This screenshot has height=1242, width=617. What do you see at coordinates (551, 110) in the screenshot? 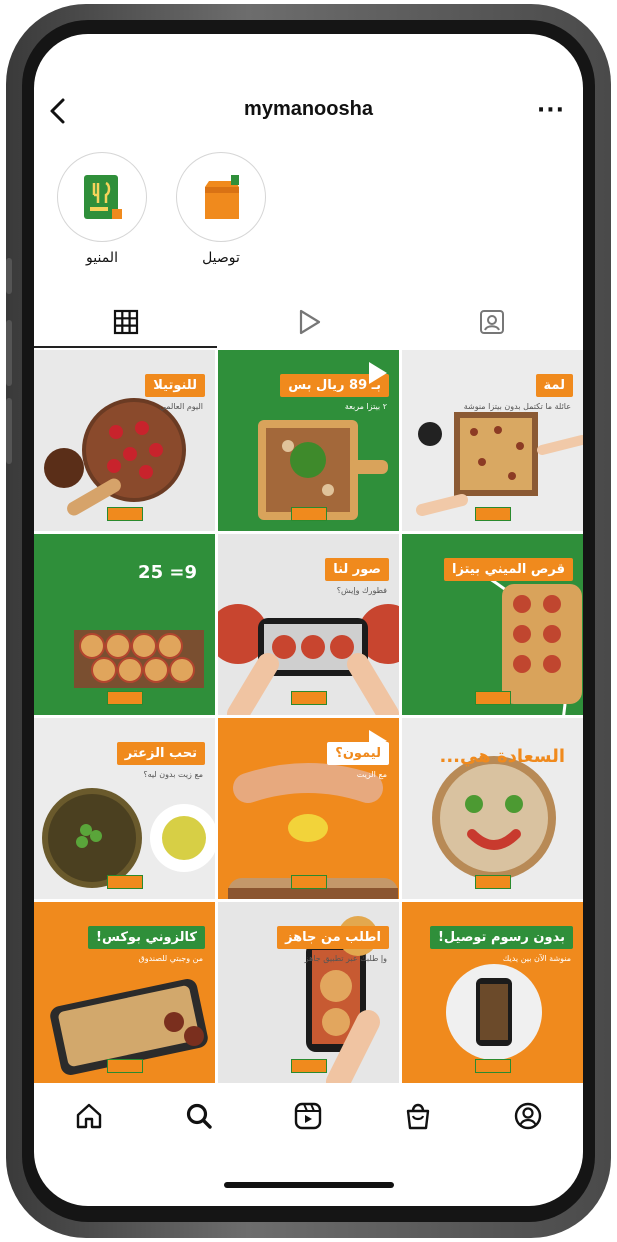
I see `more-options-icon: ···` at bounding box center [551, 110].